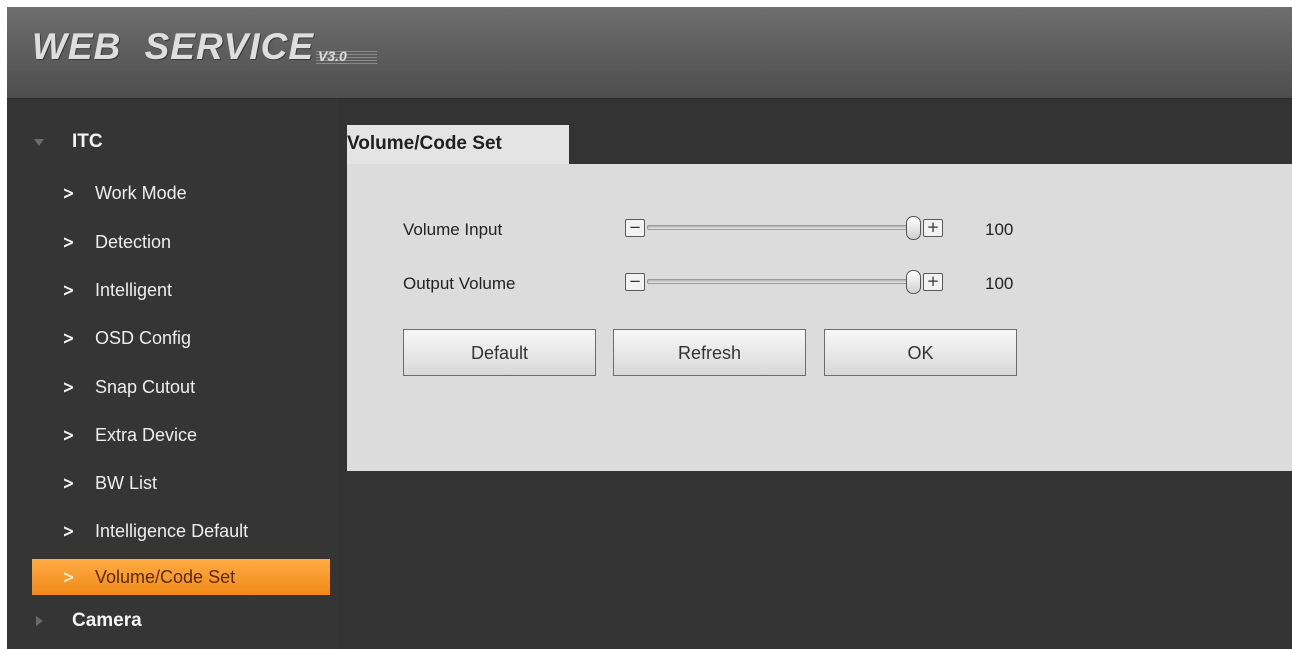 This screenshot has height=649, width=1292. I want to click on refresh-button: Refresh, so click(709, 352).